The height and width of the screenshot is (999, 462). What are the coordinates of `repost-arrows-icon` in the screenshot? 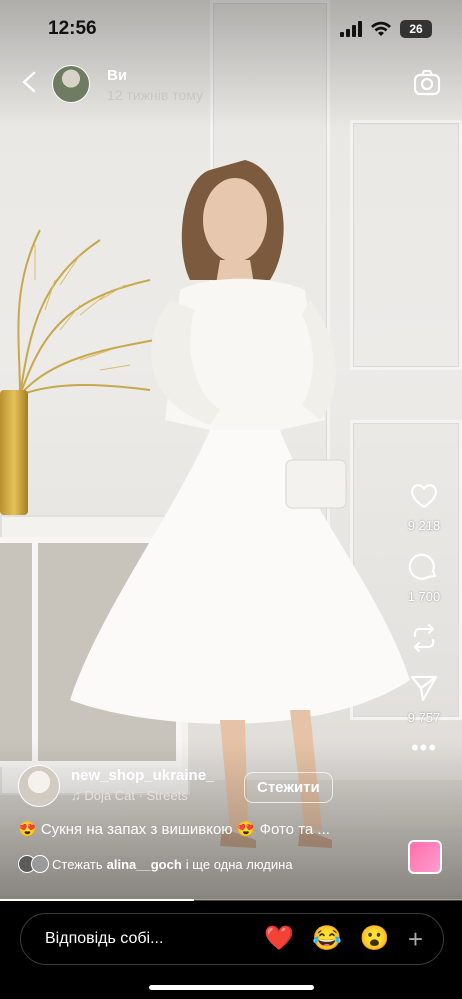 It's located at (424, 638).